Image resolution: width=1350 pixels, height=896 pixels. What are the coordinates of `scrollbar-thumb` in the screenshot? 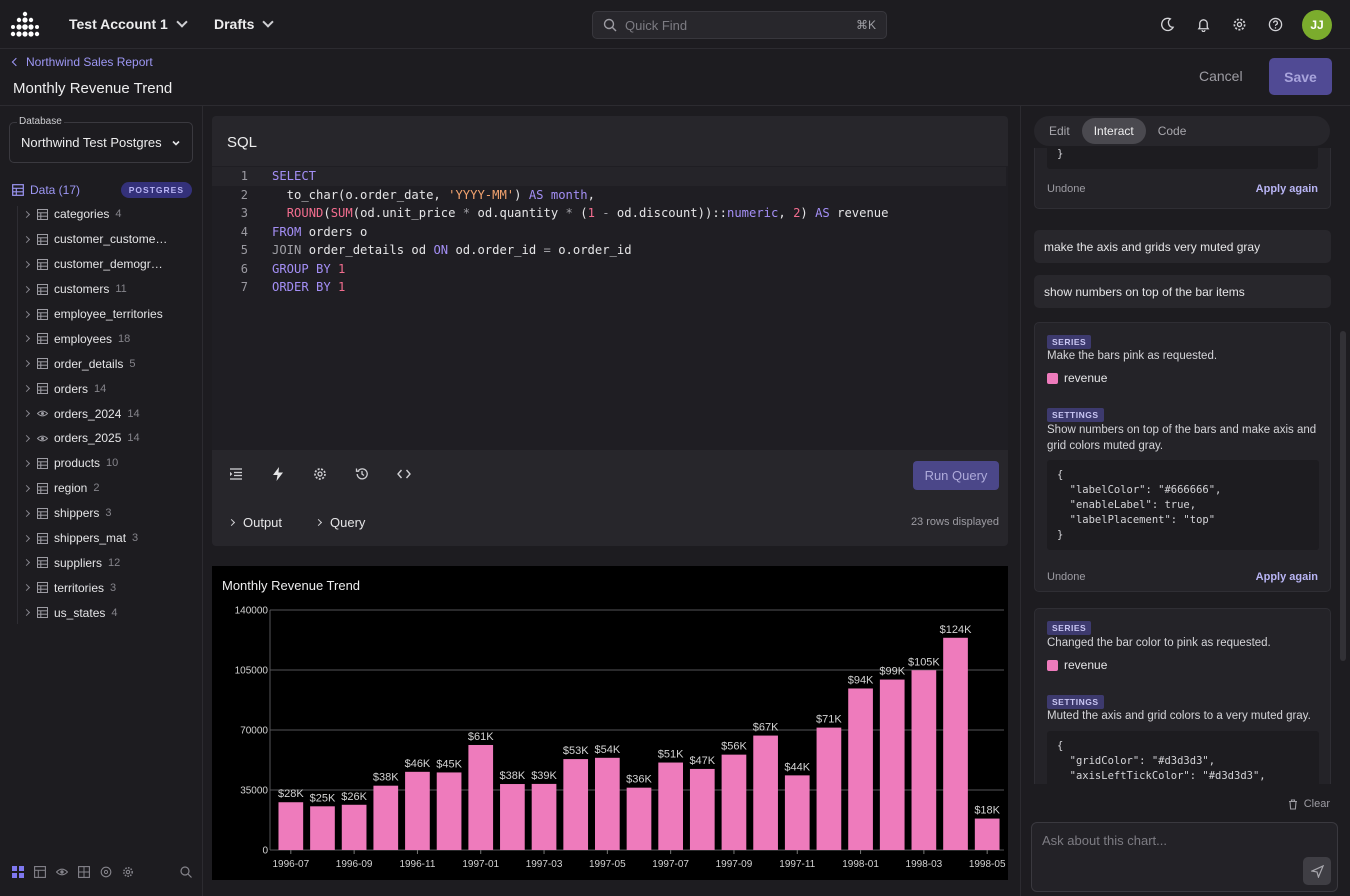 It's located at (1343, 496).